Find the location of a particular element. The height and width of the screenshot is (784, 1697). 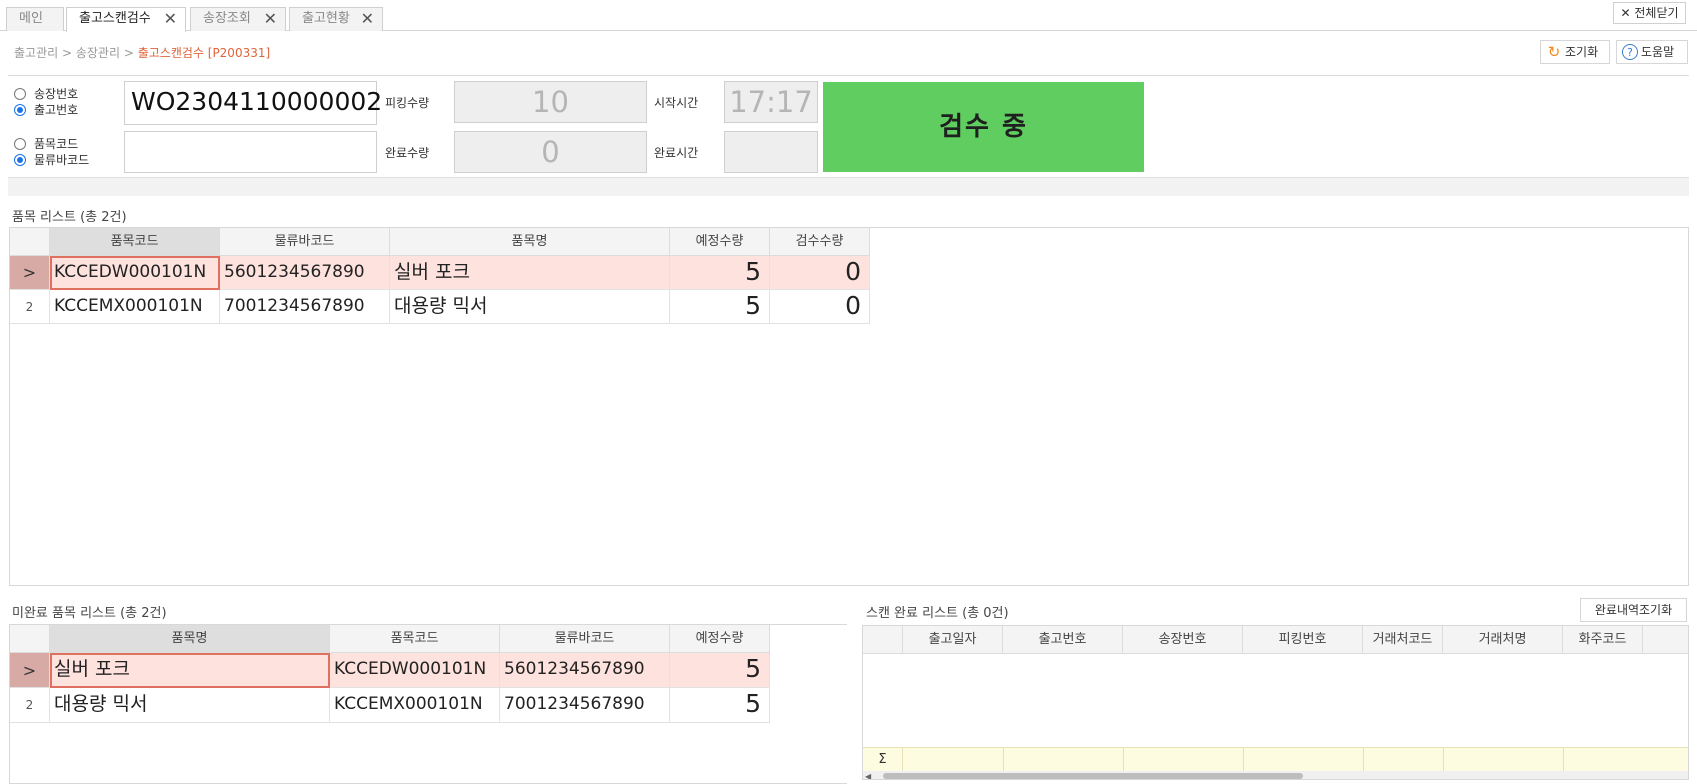

horizontal-scrollbar: ◀ is located at coordinates (1275, 775).